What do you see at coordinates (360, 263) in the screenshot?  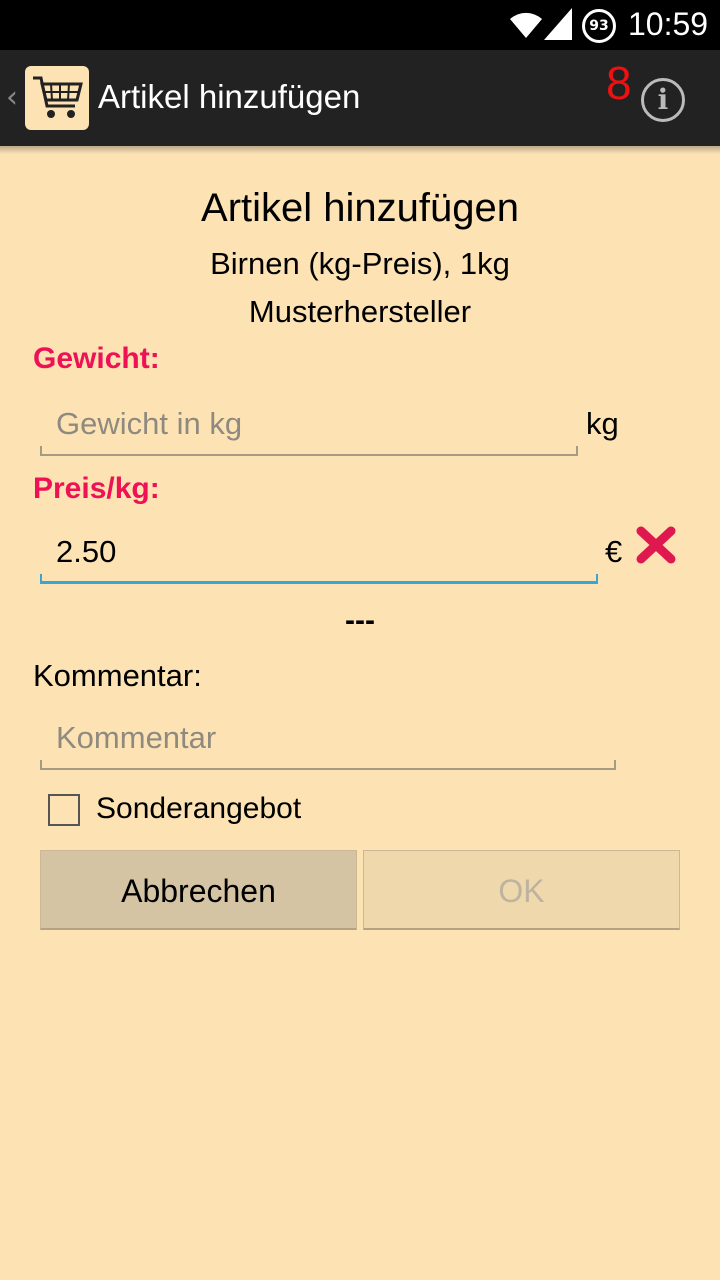 I see `item-name: Birnen (kg-Preis), 1kg` at bounding box center [360, 263].